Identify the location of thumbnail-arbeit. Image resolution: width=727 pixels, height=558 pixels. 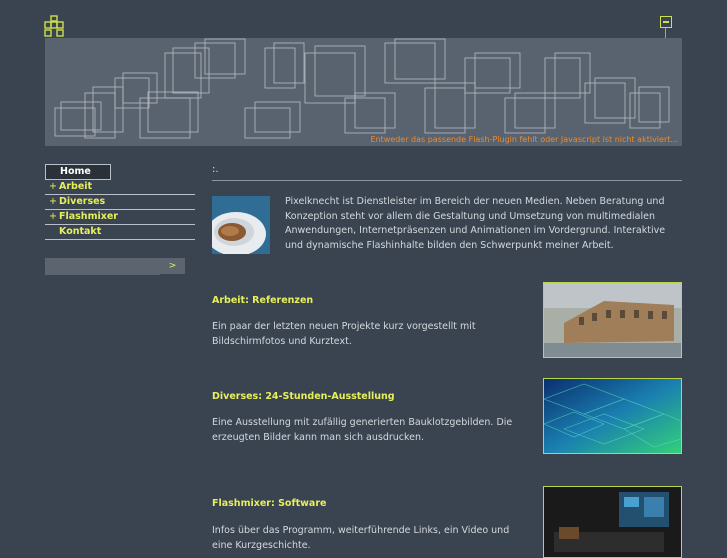
(612, 320).